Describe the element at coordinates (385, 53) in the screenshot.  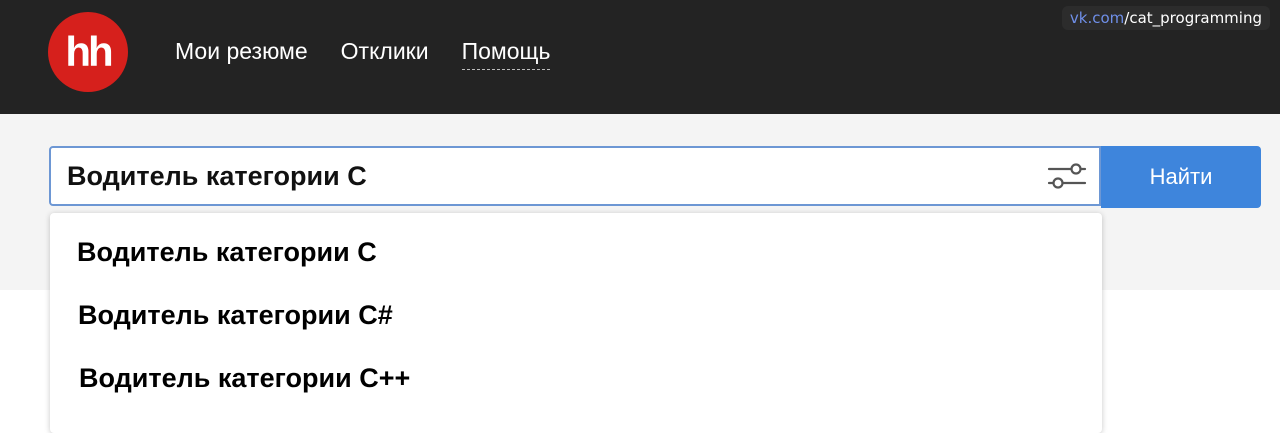
I see `nav-responses: Отклики` at that location.